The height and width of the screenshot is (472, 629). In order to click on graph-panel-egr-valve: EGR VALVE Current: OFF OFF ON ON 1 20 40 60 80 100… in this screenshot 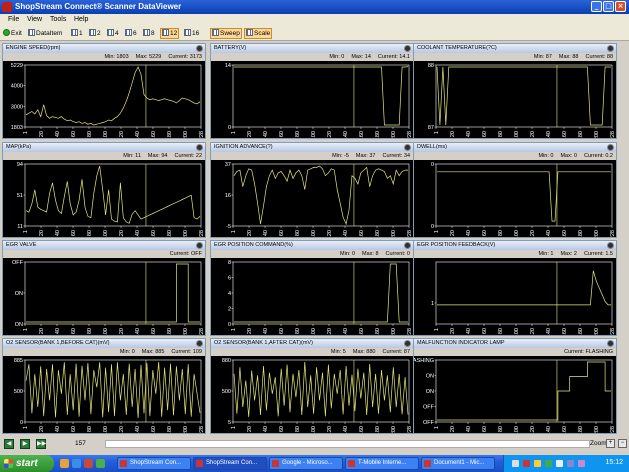, I will do `click(104, 288)`.